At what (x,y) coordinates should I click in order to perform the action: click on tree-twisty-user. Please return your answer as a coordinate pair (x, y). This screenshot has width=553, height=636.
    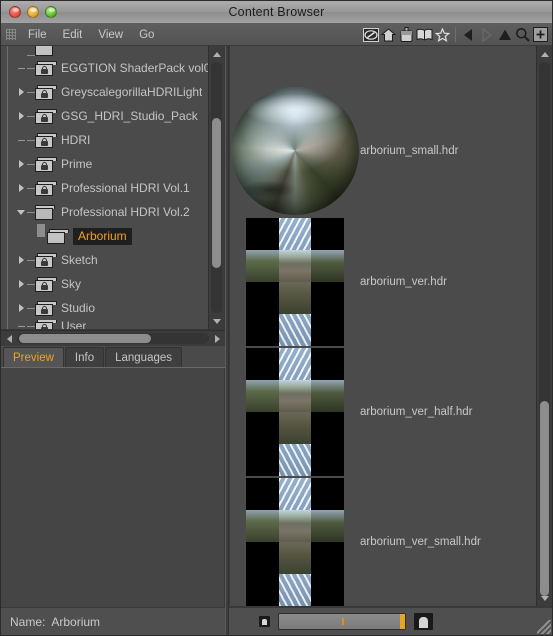
    Looking at the image, I should click on (21, 324).